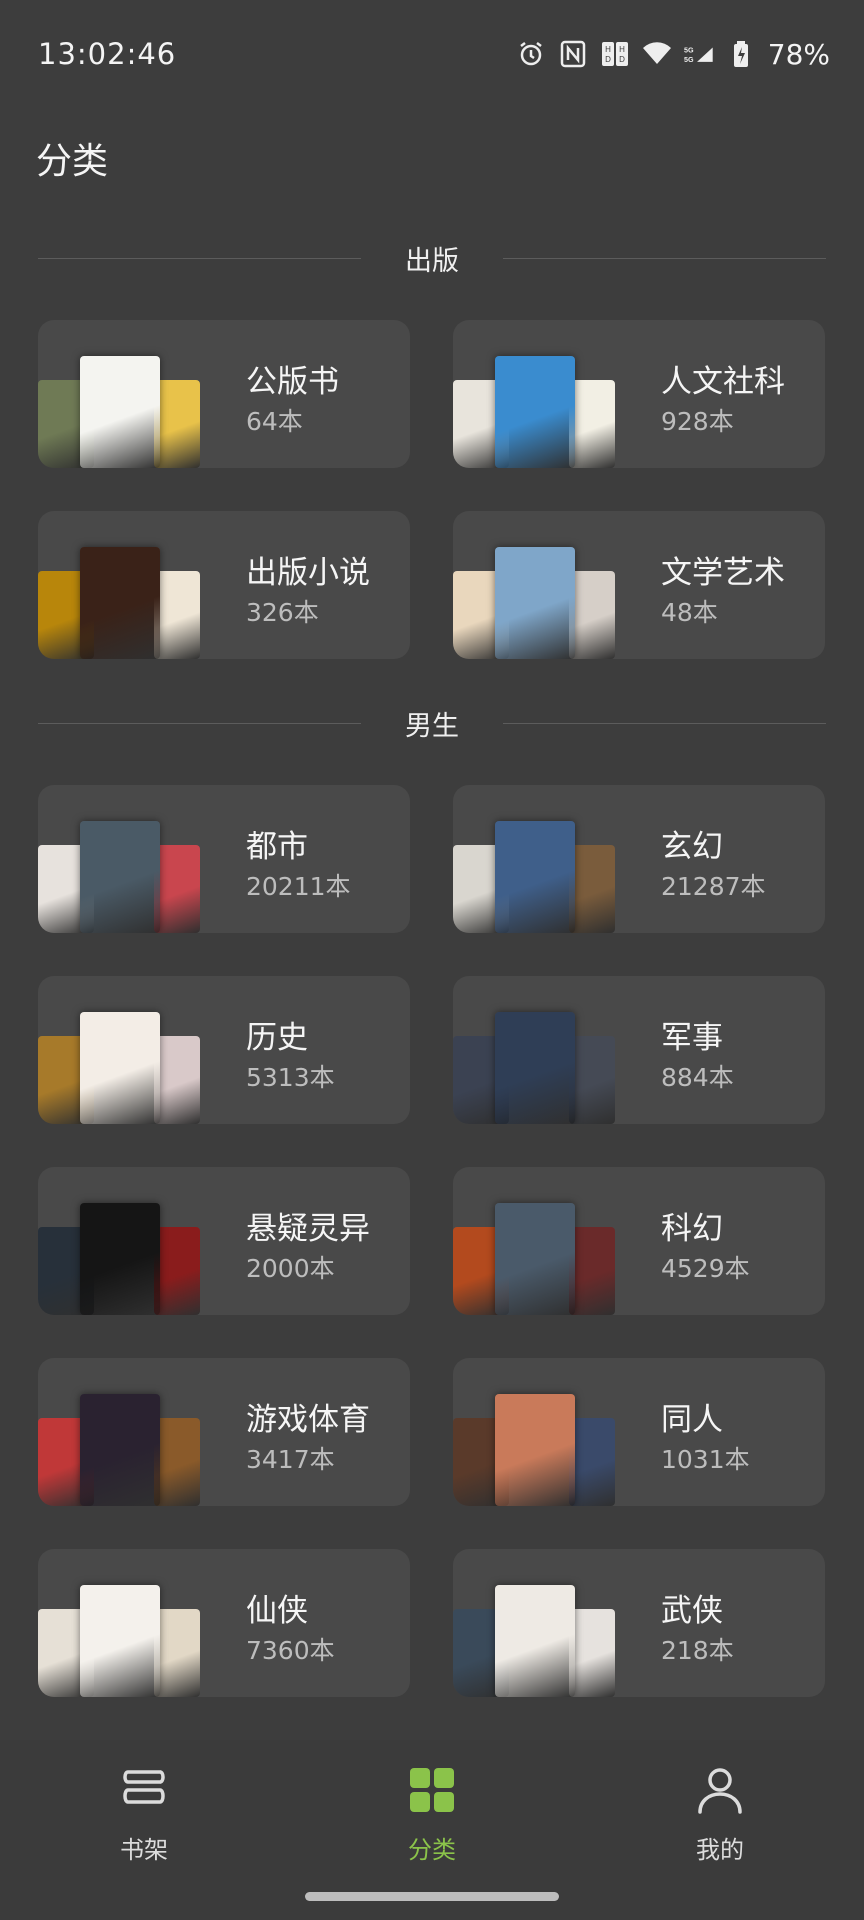 The image size is (864, 1920). I want to click on category-card-military: 军事 884本, so click(639, 1050).